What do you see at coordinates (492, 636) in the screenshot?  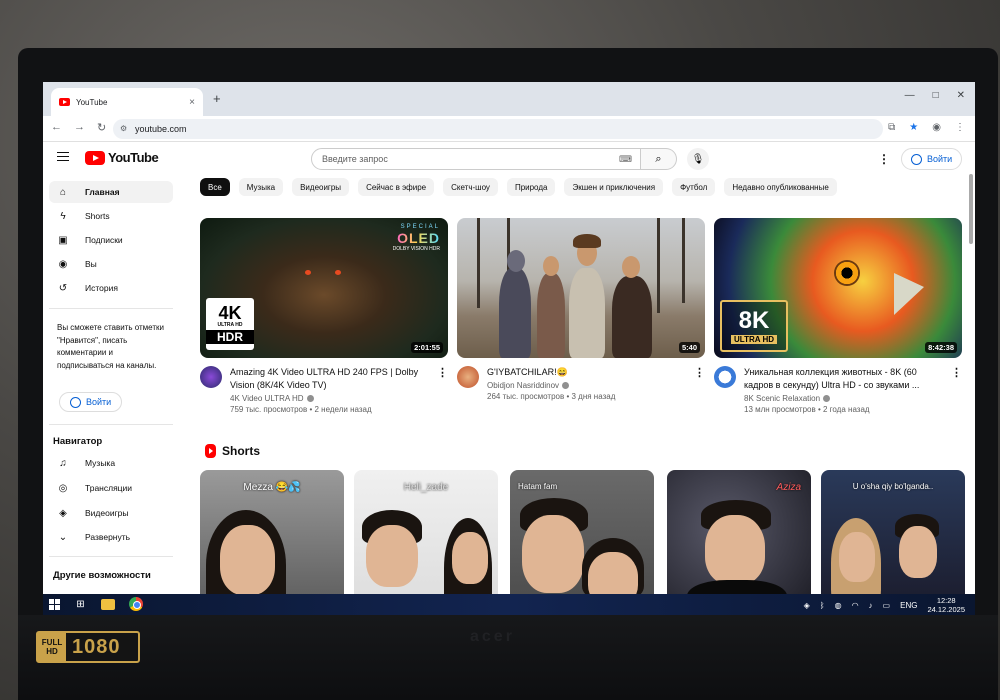 I see `laptop-brand-logo: acer` at bounding box center [492, 636].